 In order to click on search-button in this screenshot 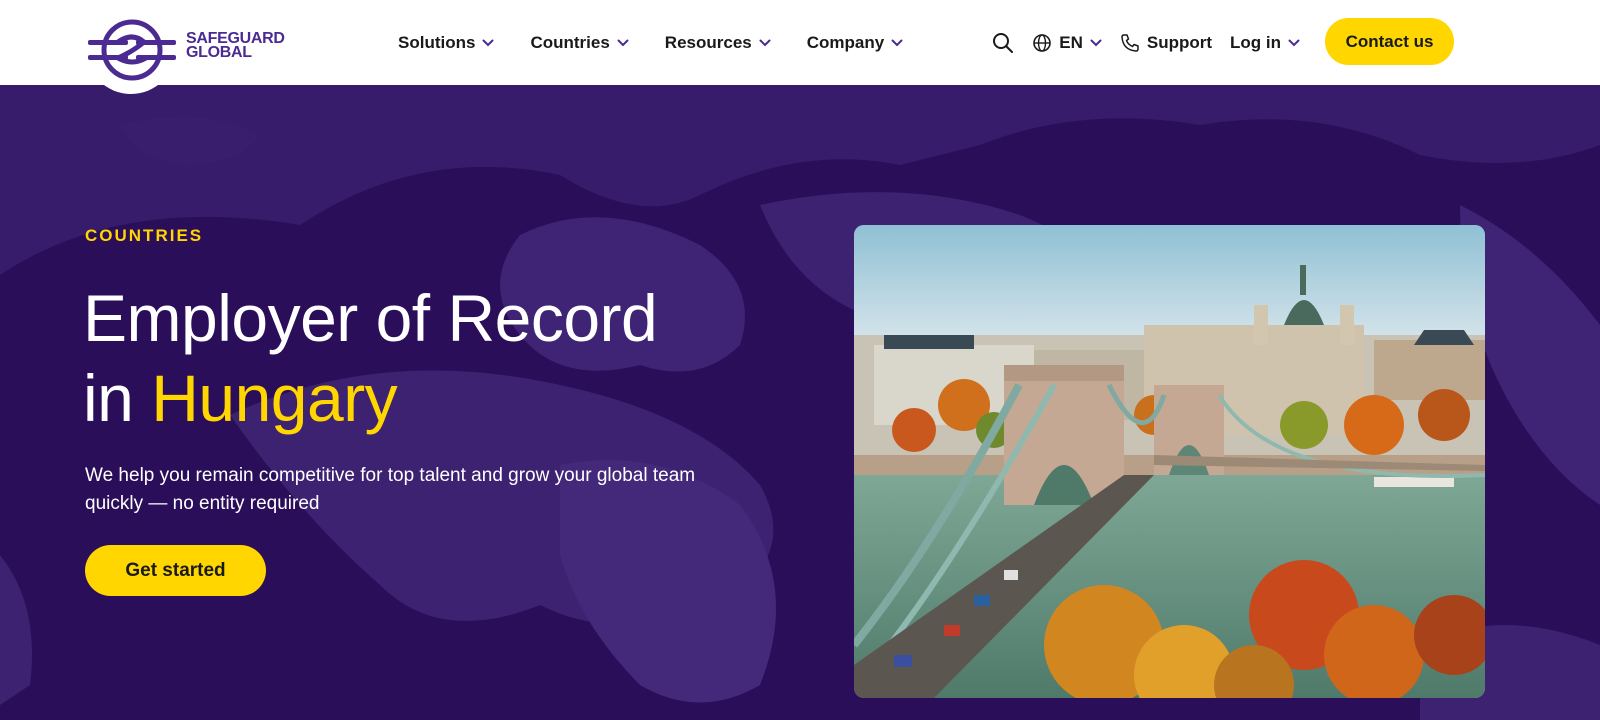, I will do `click(1003, 43)`.